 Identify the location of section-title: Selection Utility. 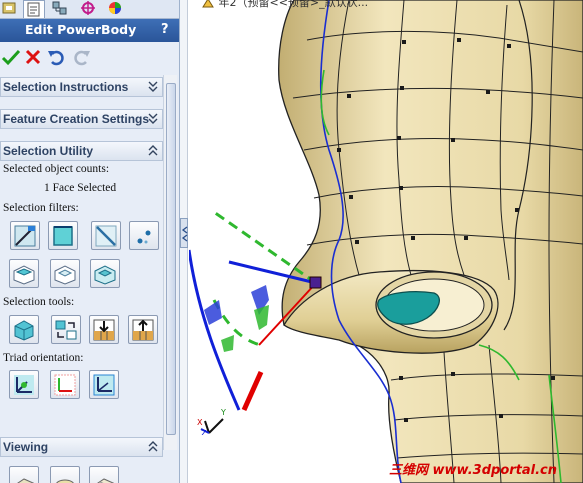
(48, 151).